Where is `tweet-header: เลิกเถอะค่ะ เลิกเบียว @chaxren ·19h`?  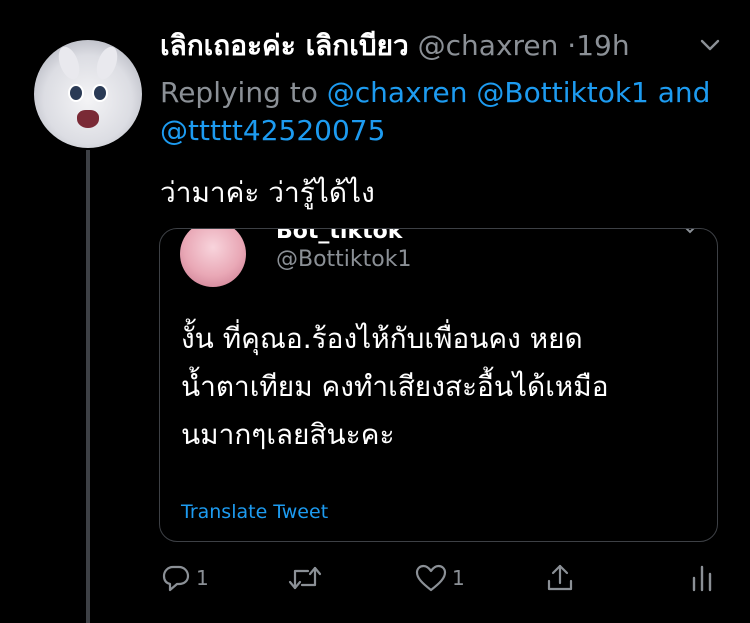
tweet-header: เลิกเถอะค่ะ เลิกเบียว @chaxren ·19h is located at coordinates (395, 46).